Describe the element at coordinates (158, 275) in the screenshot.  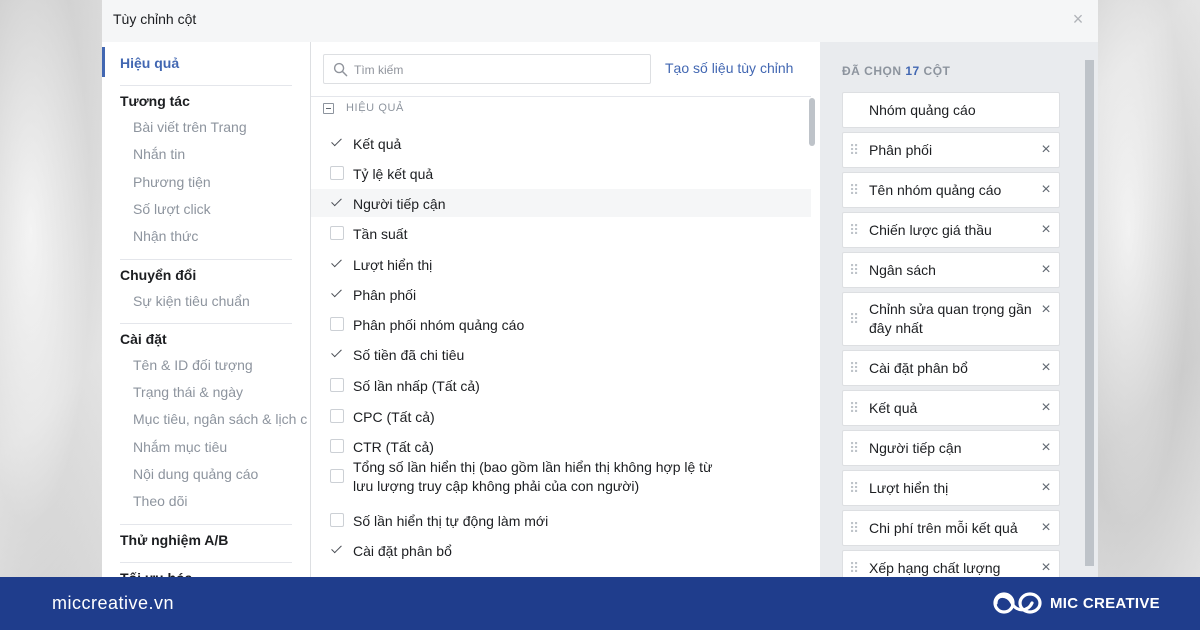
I see `nav-section-2: Chuyển đổi` at that location.